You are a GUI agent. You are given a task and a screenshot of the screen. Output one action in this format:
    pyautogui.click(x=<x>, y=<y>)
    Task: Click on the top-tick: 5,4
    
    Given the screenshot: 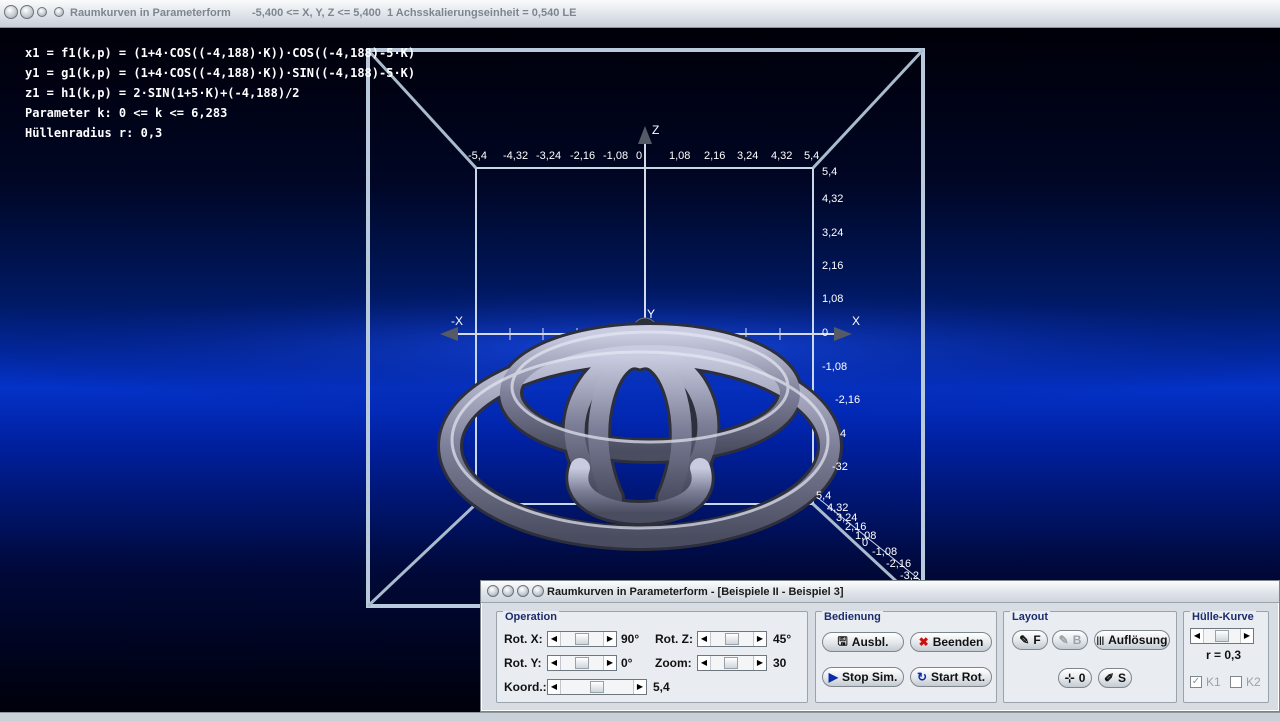 What is the action you would take?
    pyautogui.click(x=812, y=156)
    